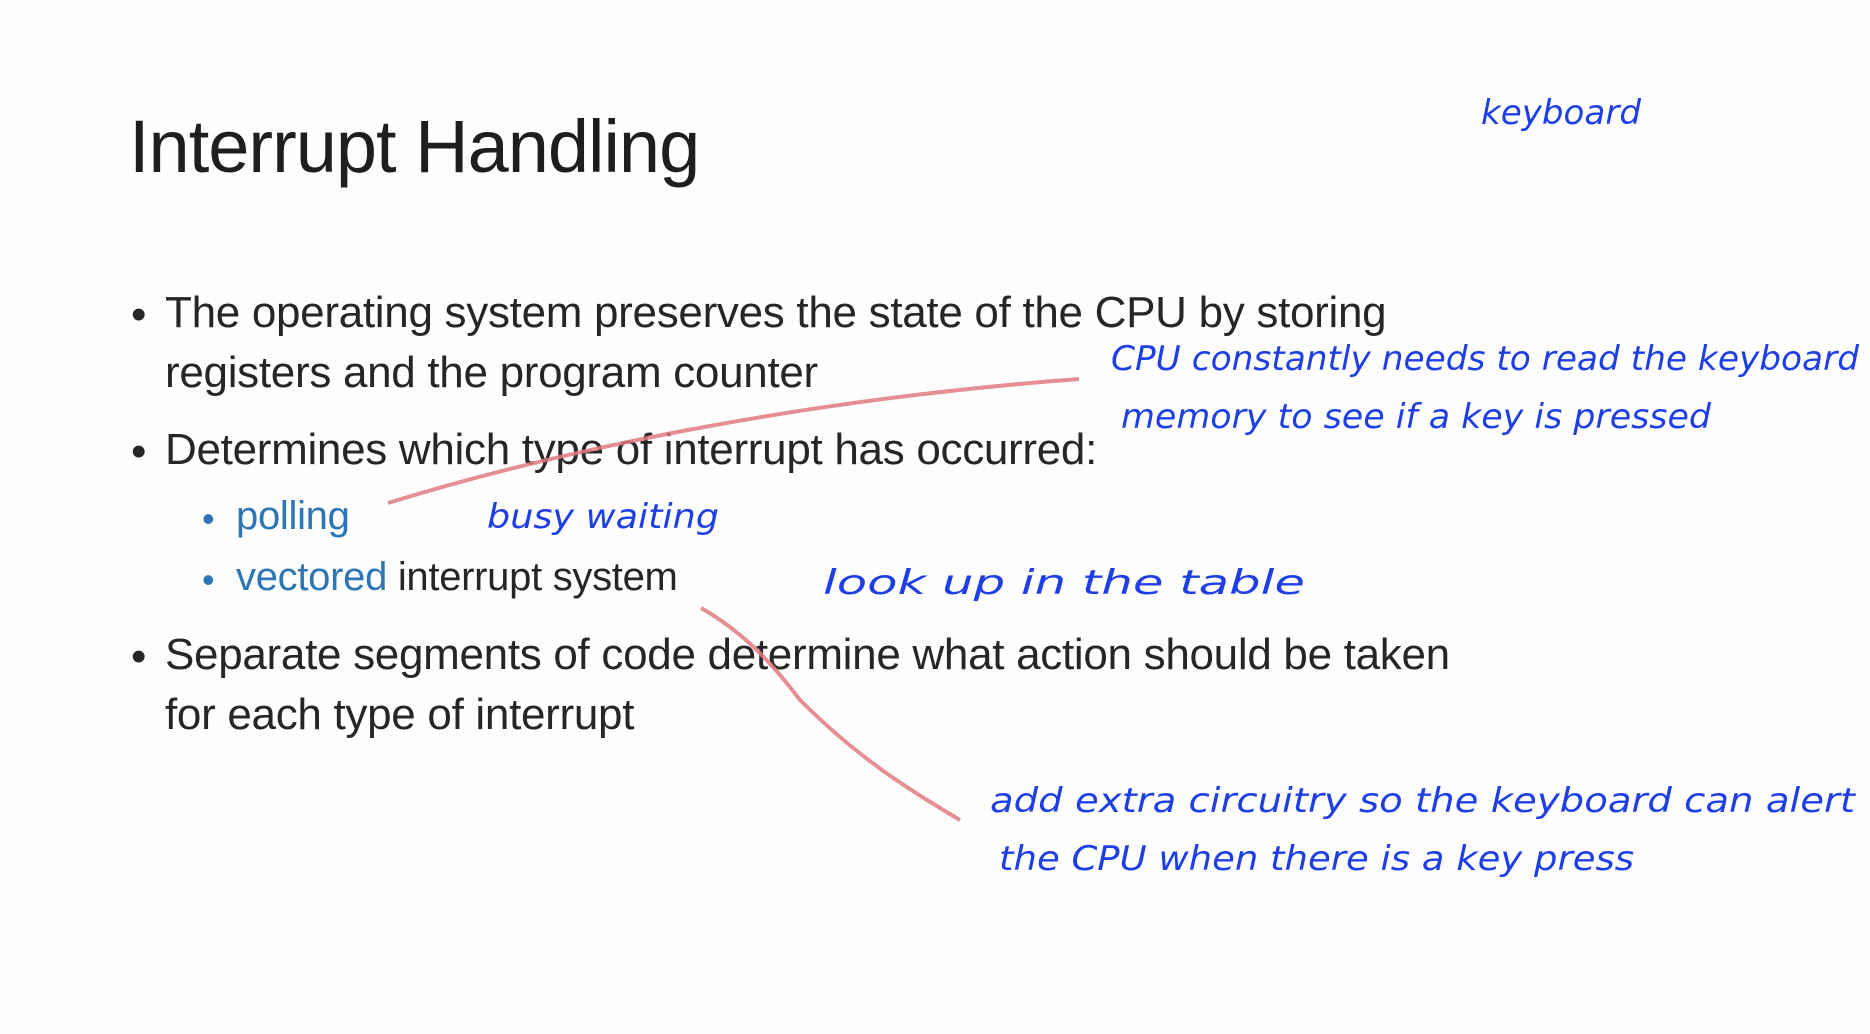  I want to click on red-connector-line-polling, so click(733, 441).